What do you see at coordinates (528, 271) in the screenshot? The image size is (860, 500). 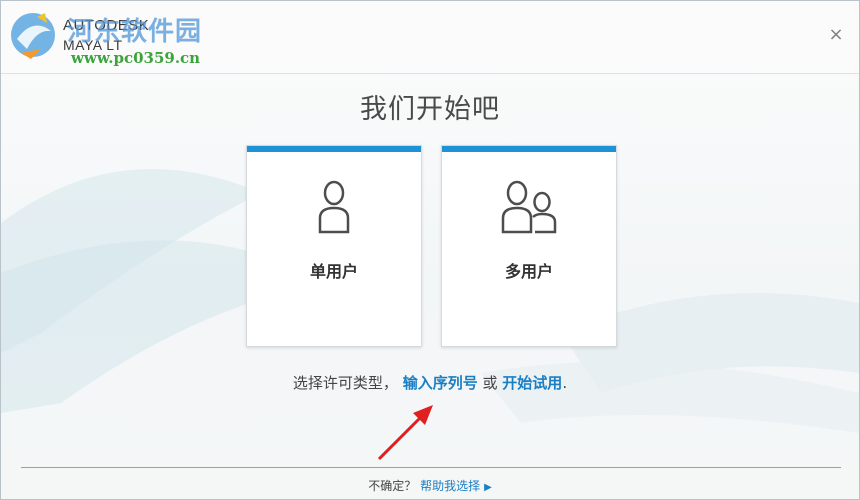 I see `multi-user-label: 多用户` at bounding box center [528, 271].